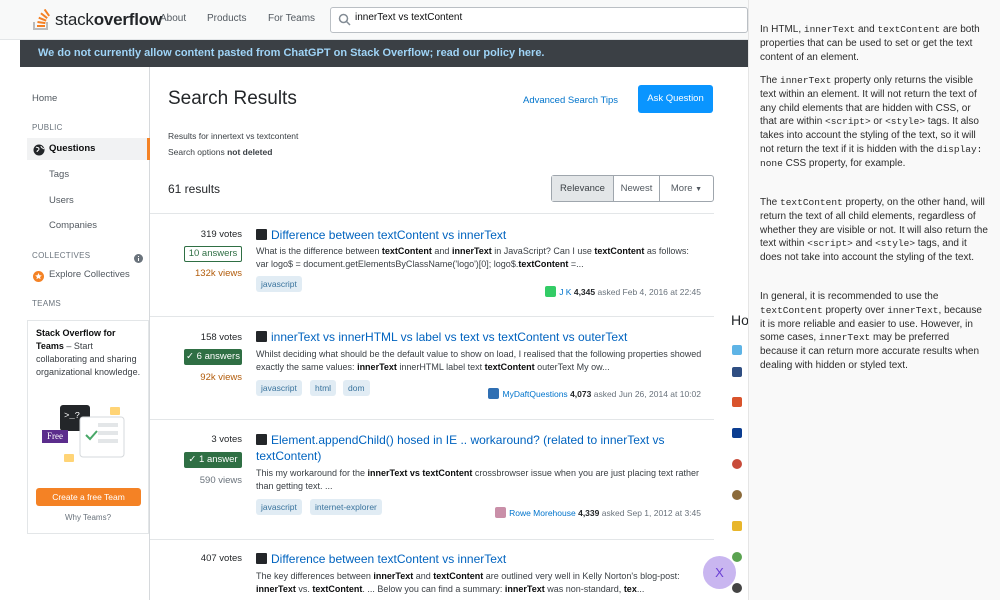 This screenshot has width=1000, height=600. What do you see at coordinates (89, 274) in the screenshot?
I see `sidebar-item-explore-collectives: Explore Collectives` at bounding box center [89, 274].